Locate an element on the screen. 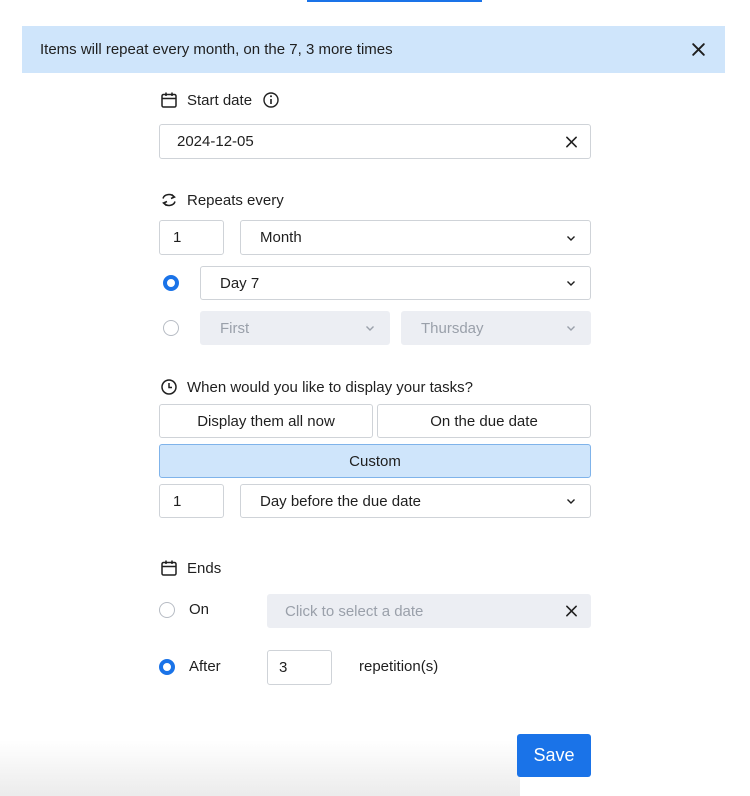  close-icon is located at coordinates (698, 49).